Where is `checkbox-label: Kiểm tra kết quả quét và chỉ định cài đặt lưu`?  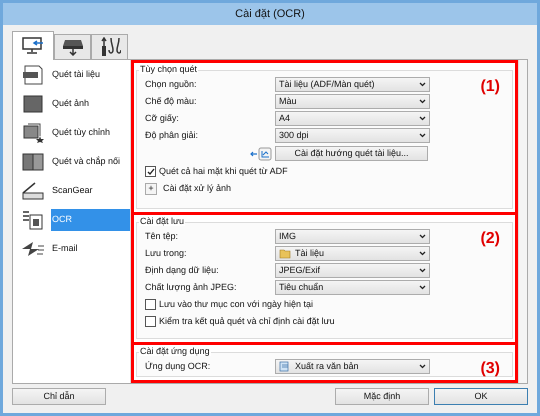
checkbox-label: Kiểm tra kết quả quét và chỉ định cài đặt lưu is located at coordinates (247, 321).